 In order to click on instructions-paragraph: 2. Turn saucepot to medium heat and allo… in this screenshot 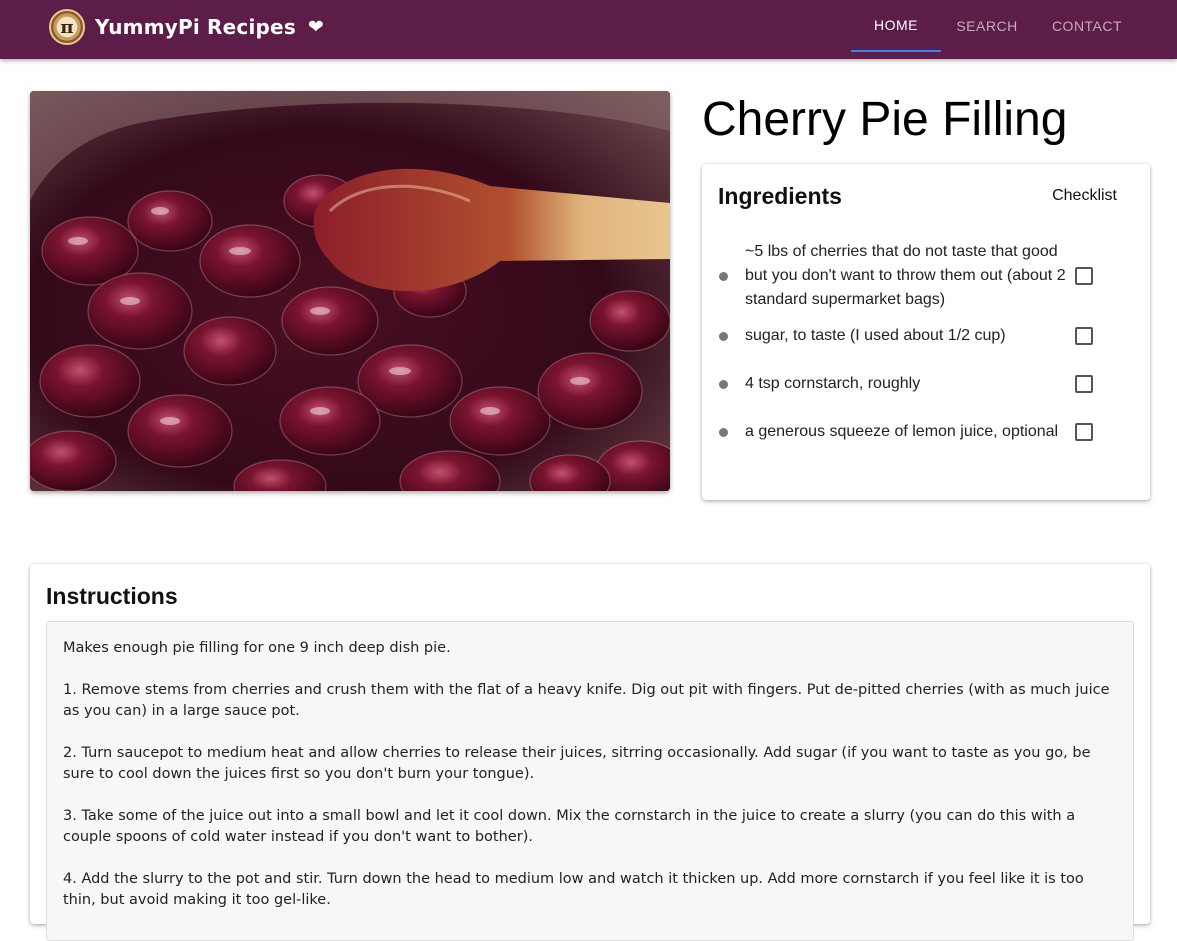, I will do `click(577, 763)`.